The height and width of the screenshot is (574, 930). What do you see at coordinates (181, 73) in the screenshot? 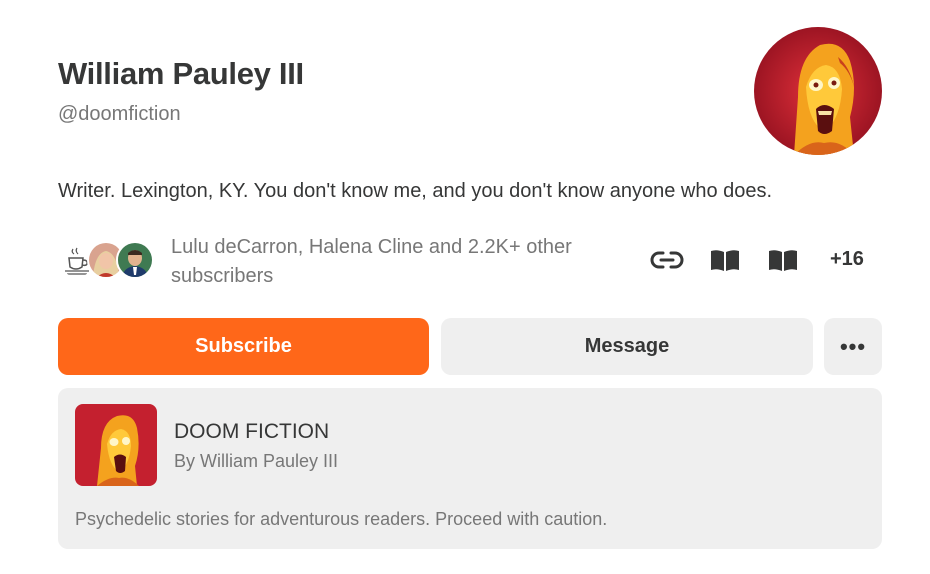
I see `profile-name: William Pauley III` at bounding box center [181, 73].